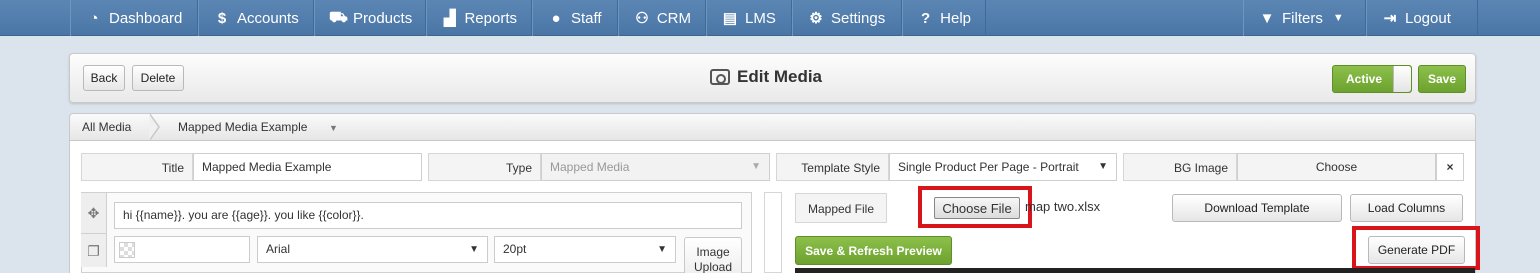 The width and height of the screenshot is (1540, 273). I want to click on font-select: Arial ▼, so click(372, 249).